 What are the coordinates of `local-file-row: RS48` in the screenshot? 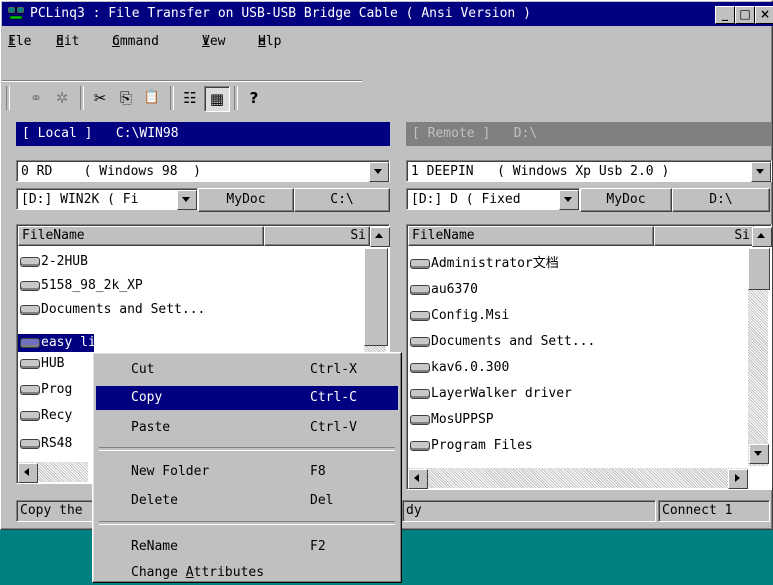 It's located at (46, 444).